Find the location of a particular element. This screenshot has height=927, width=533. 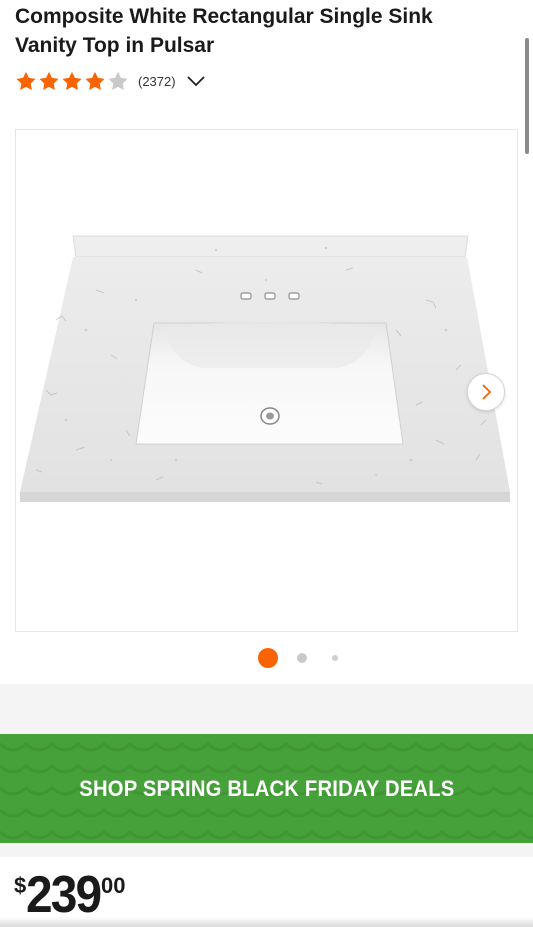

review-count: (2372) is located at coordinates (157, 81).